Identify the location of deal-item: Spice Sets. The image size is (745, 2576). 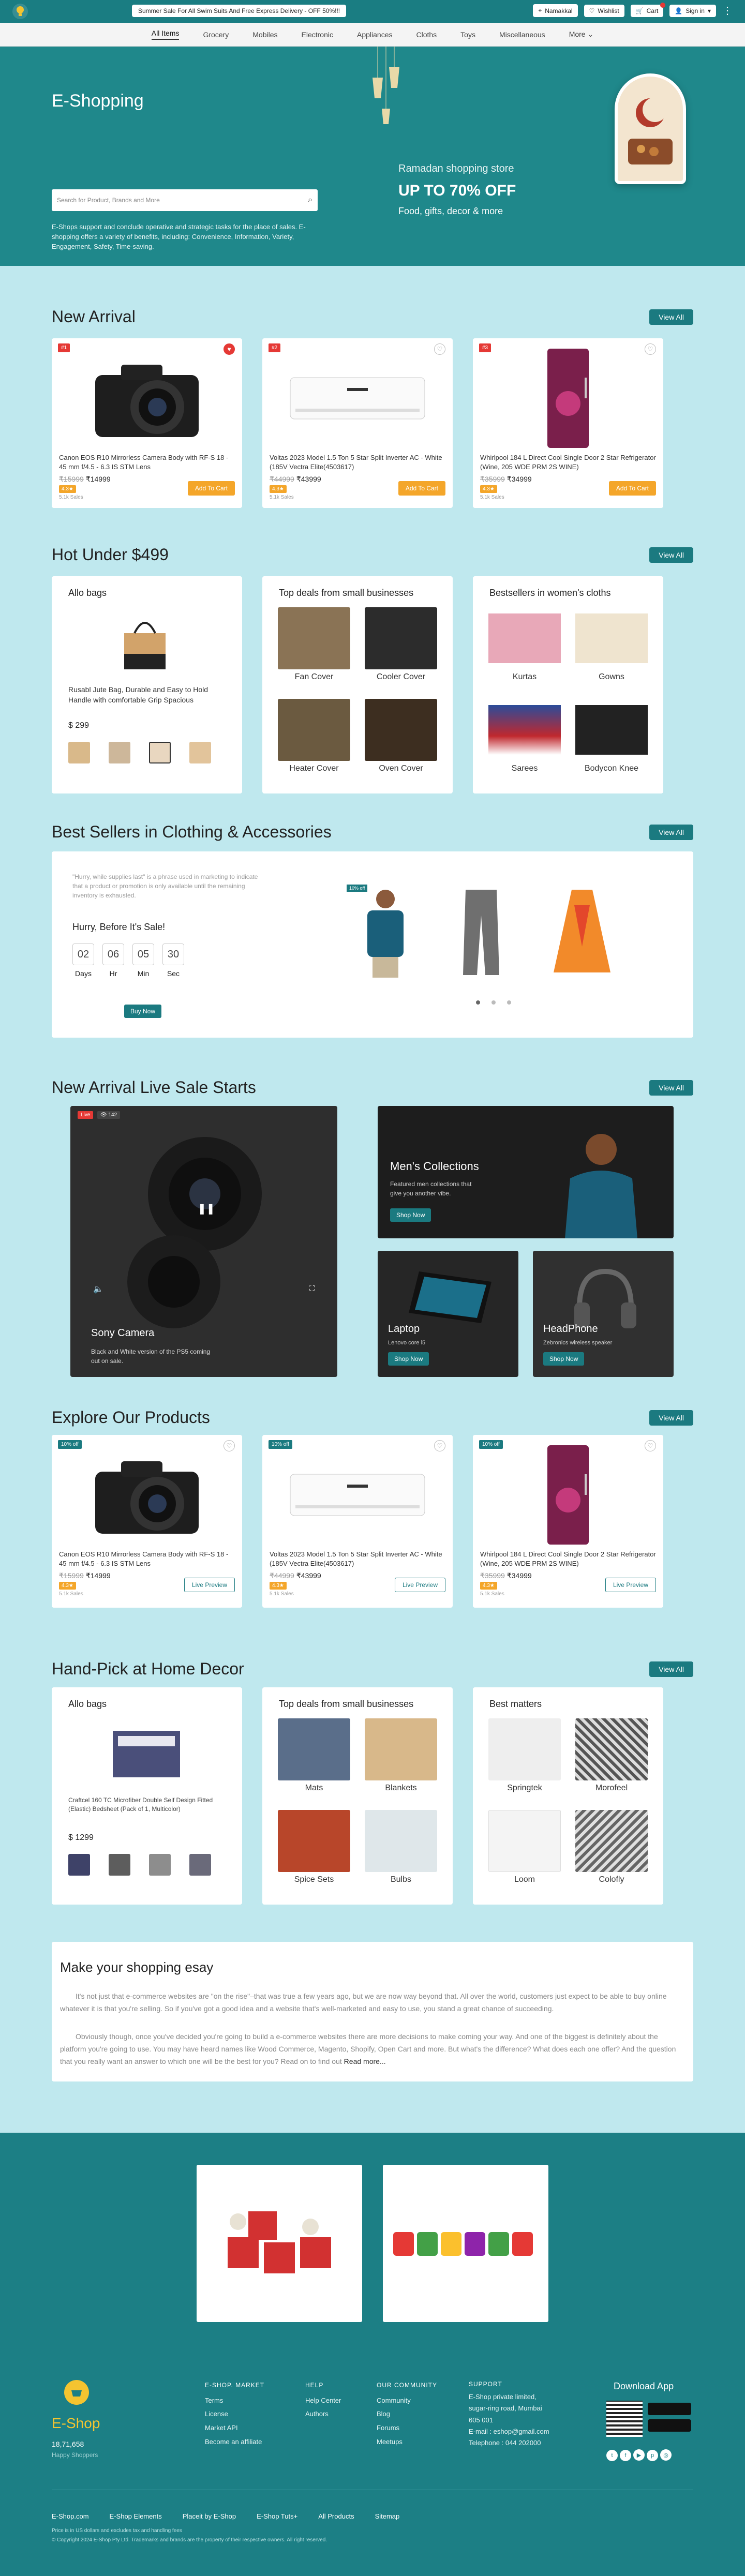
(314, 1853).